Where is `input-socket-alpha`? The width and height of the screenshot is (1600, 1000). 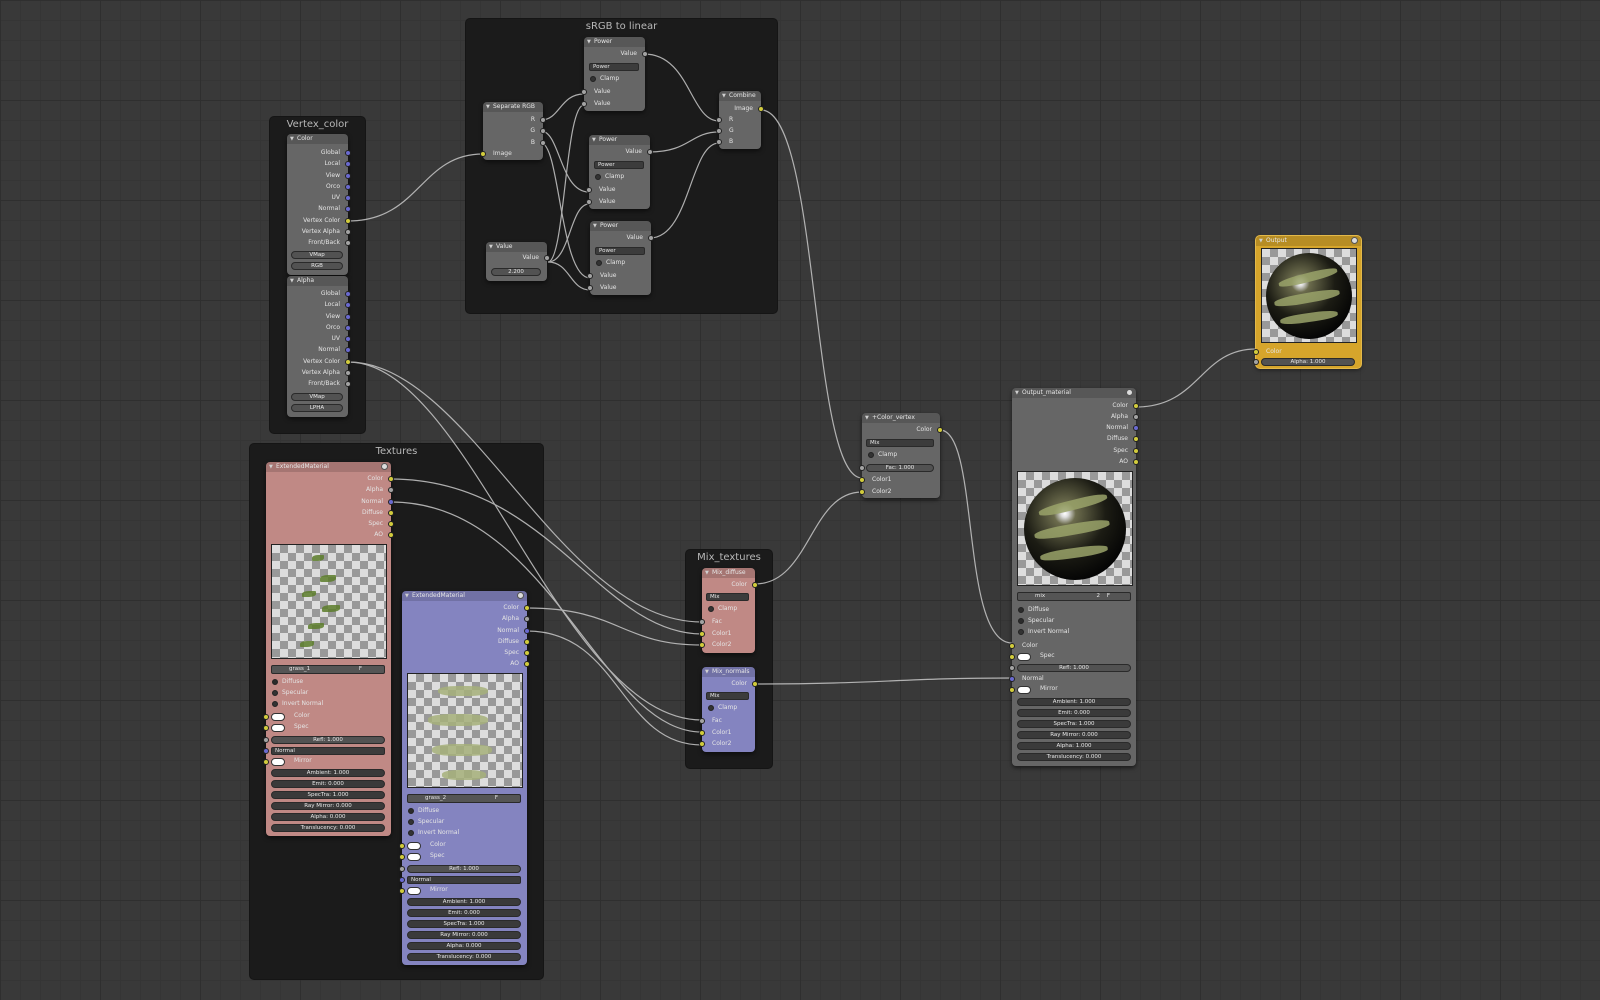
input-socket-alpha is located at coordinates (1256, 362).